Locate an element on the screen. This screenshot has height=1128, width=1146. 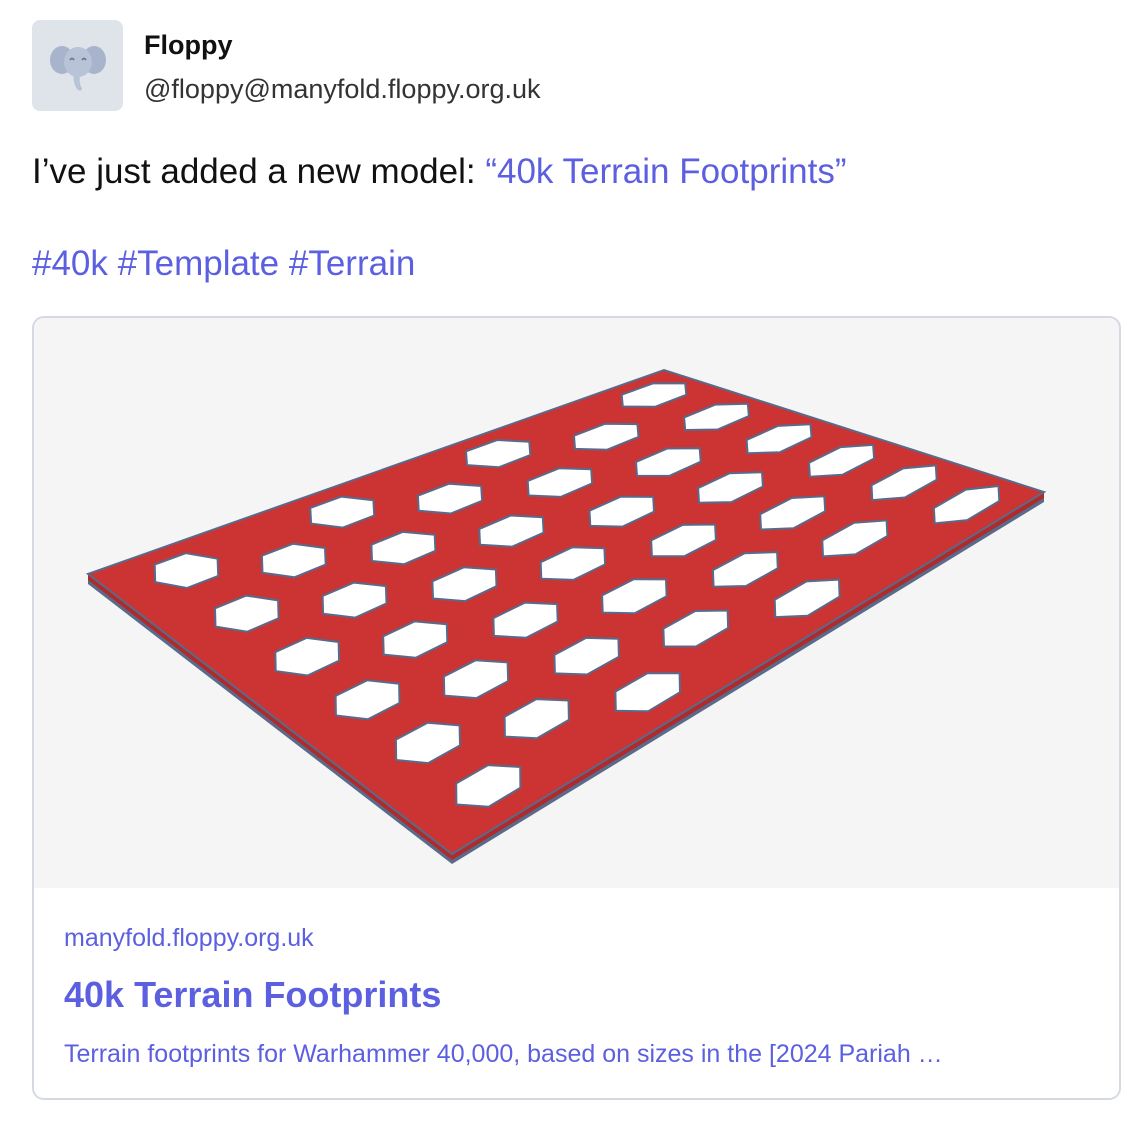
elephant-icon is located at coordinates (77, 68).